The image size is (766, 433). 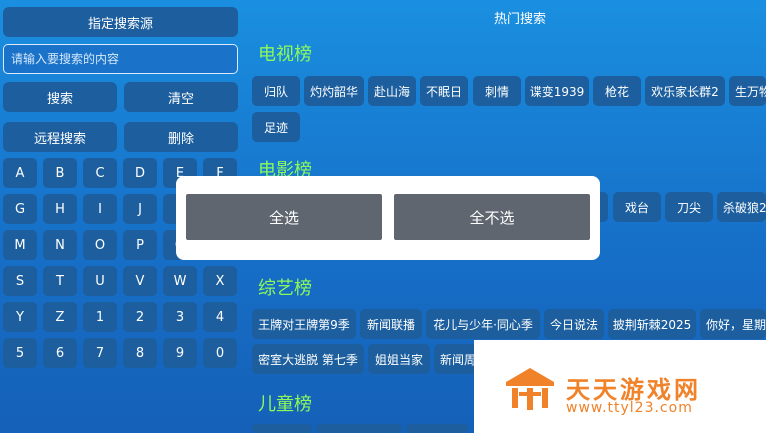 I want to click on delete-button: 删除, so click(x=181, y=137).